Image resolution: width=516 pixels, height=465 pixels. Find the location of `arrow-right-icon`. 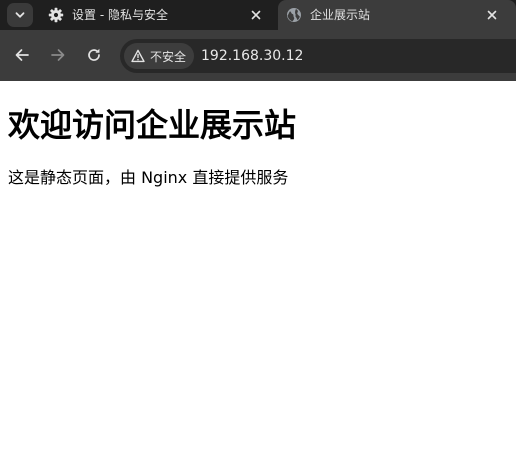

arrow-right-icon is located at coordinates (58, 55).